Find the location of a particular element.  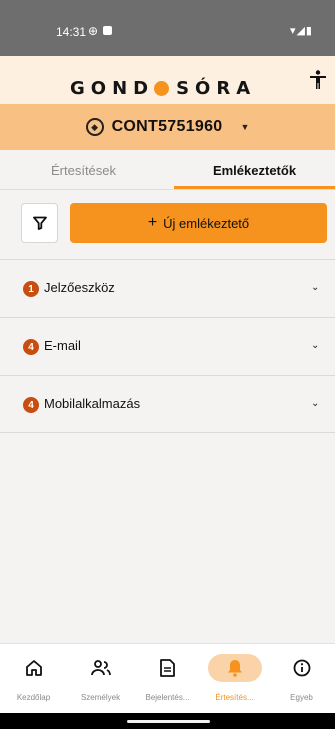

section-title: Mobilalkalmazás is located at coordinates (92, 403).